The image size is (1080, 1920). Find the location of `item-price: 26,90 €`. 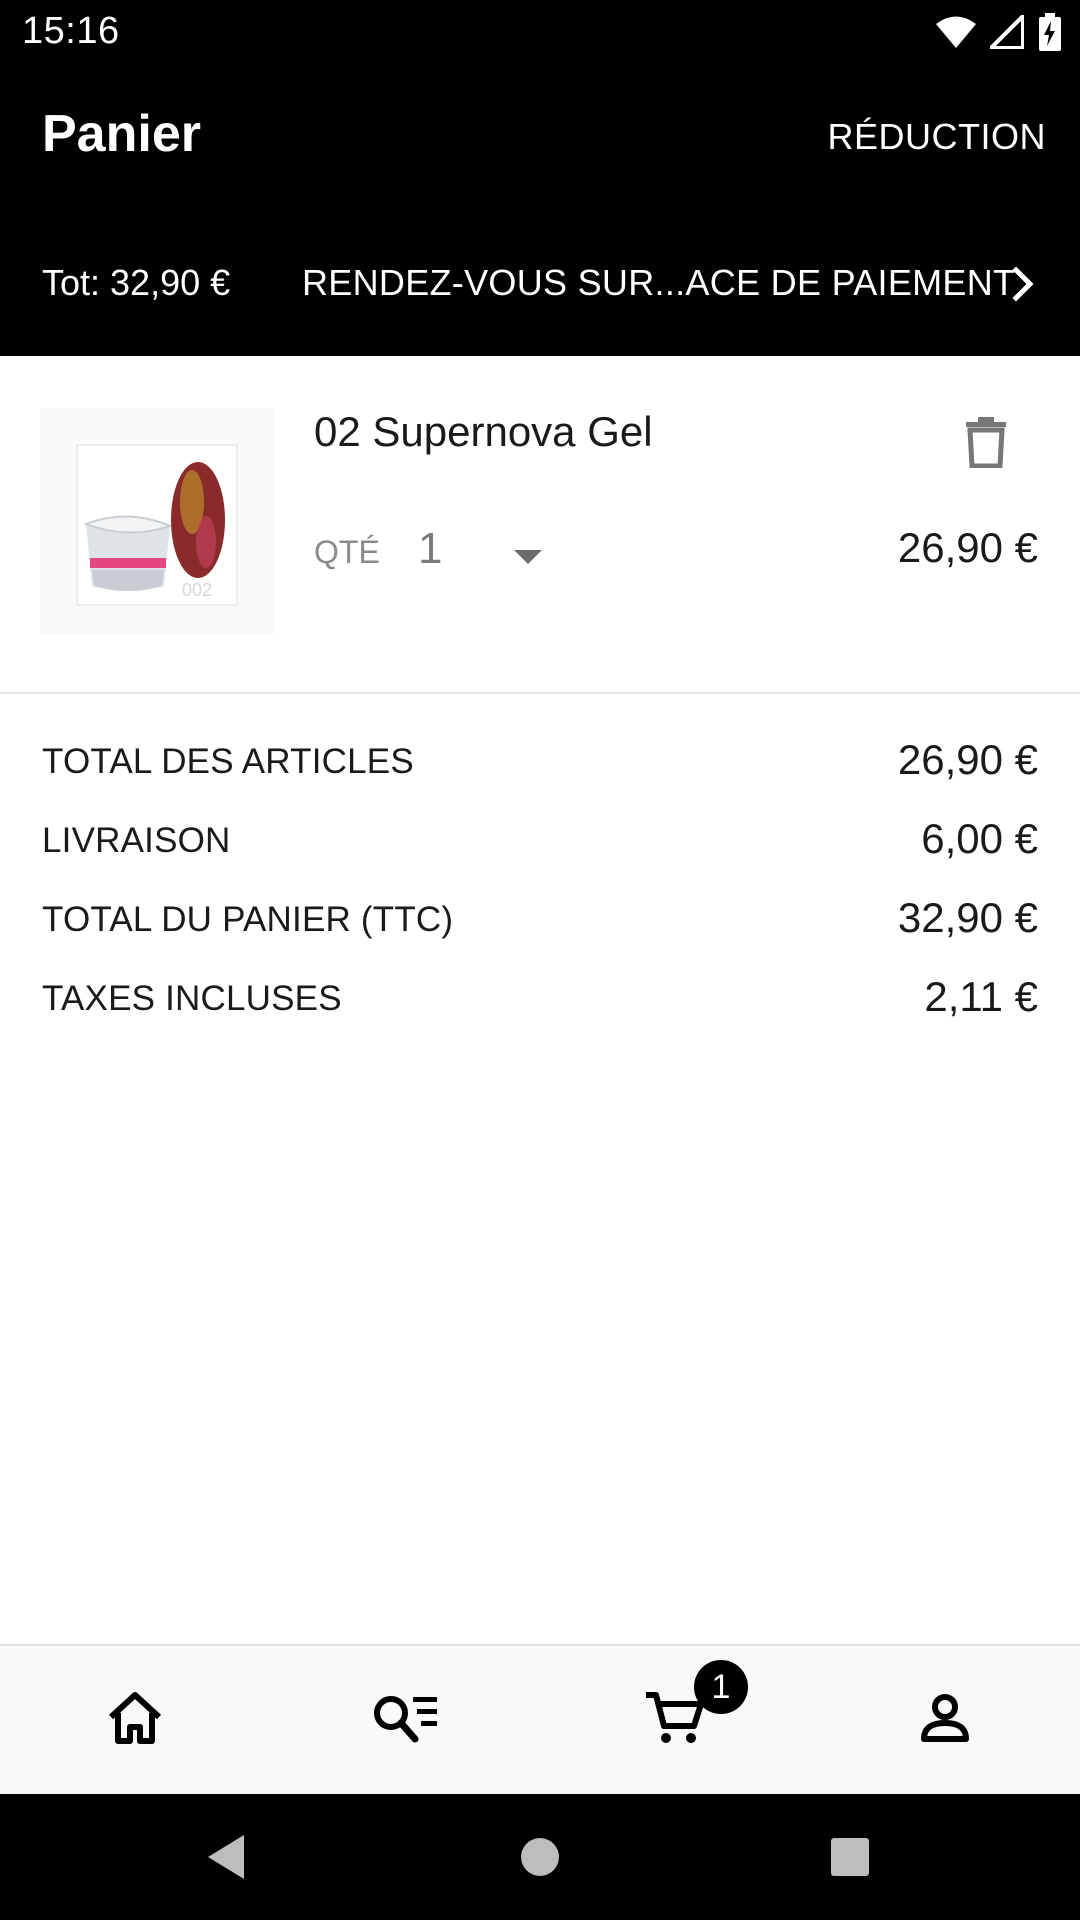

item-price: 26,90 € is located at coordinates (967, 547).